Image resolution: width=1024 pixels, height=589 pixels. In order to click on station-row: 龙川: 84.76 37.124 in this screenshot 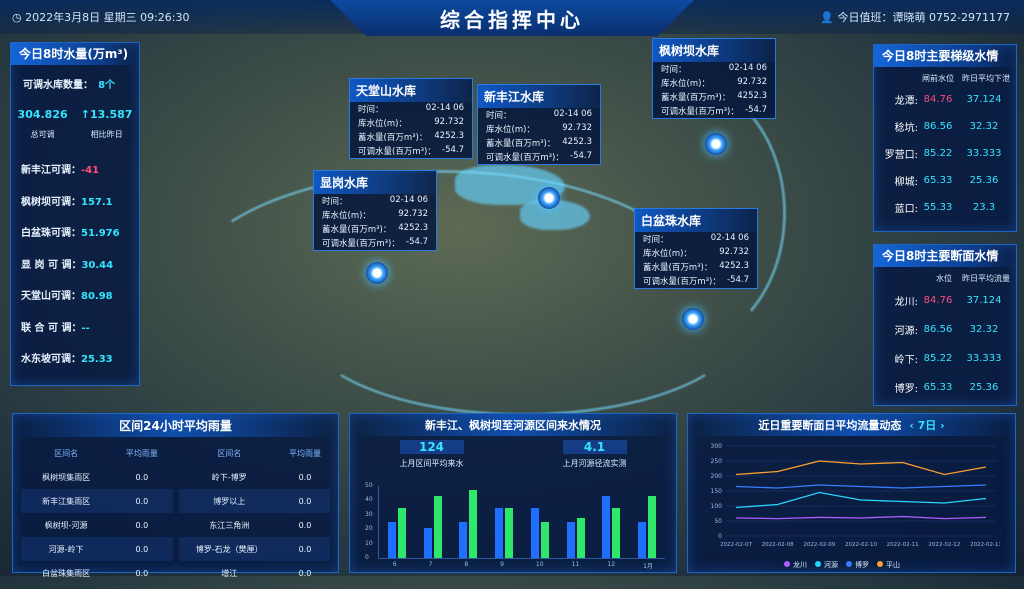, I will do `click(945, 300)`.